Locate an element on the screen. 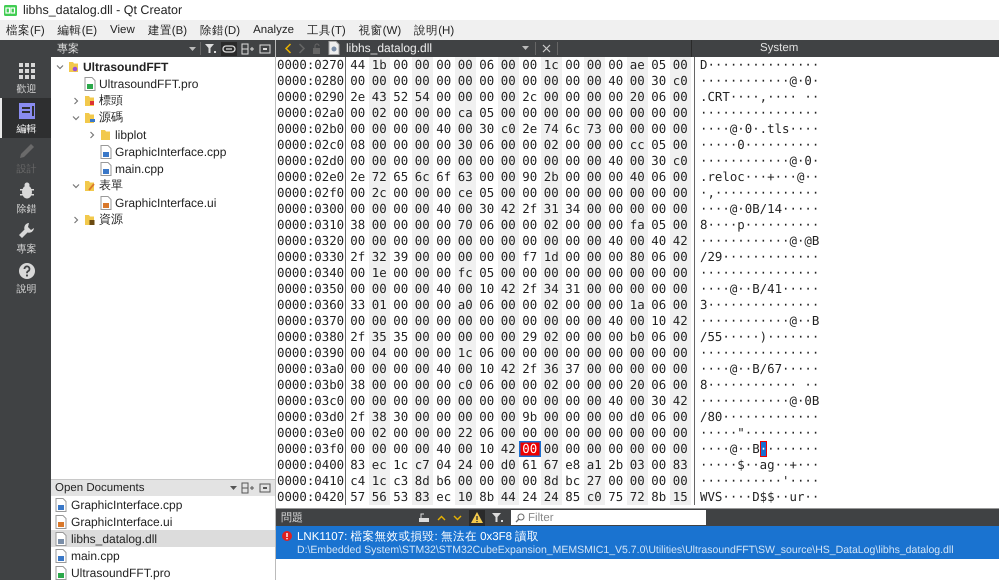 The width and height of the screenshot is (999, 580). mode-button: 編輯 is located at coordinates (25, 118).